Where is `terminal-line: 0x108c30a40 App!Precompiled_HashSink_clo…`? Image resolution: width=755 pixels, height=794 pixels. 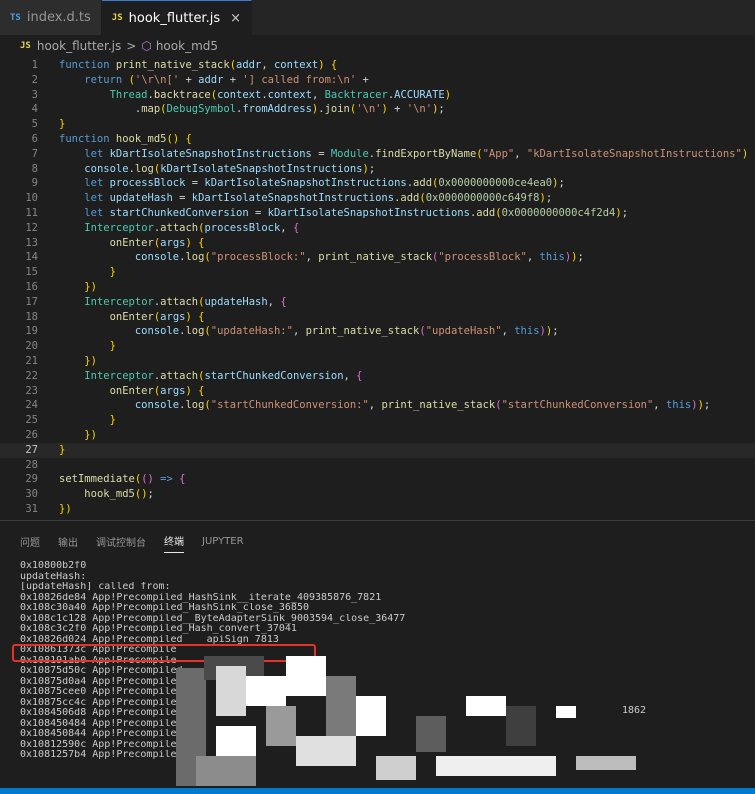
terminal-line: 0x108c30a40 App!Precompiled_HashSink_clo… is located at coordinates (164, 608).